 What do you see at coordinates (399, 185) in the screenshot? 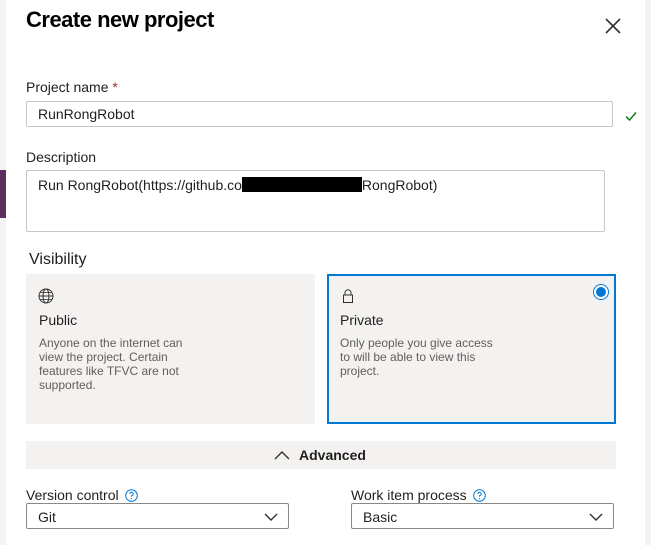
I see `description-value-suffix: RongRobot)` at bounding box center [399, 185].